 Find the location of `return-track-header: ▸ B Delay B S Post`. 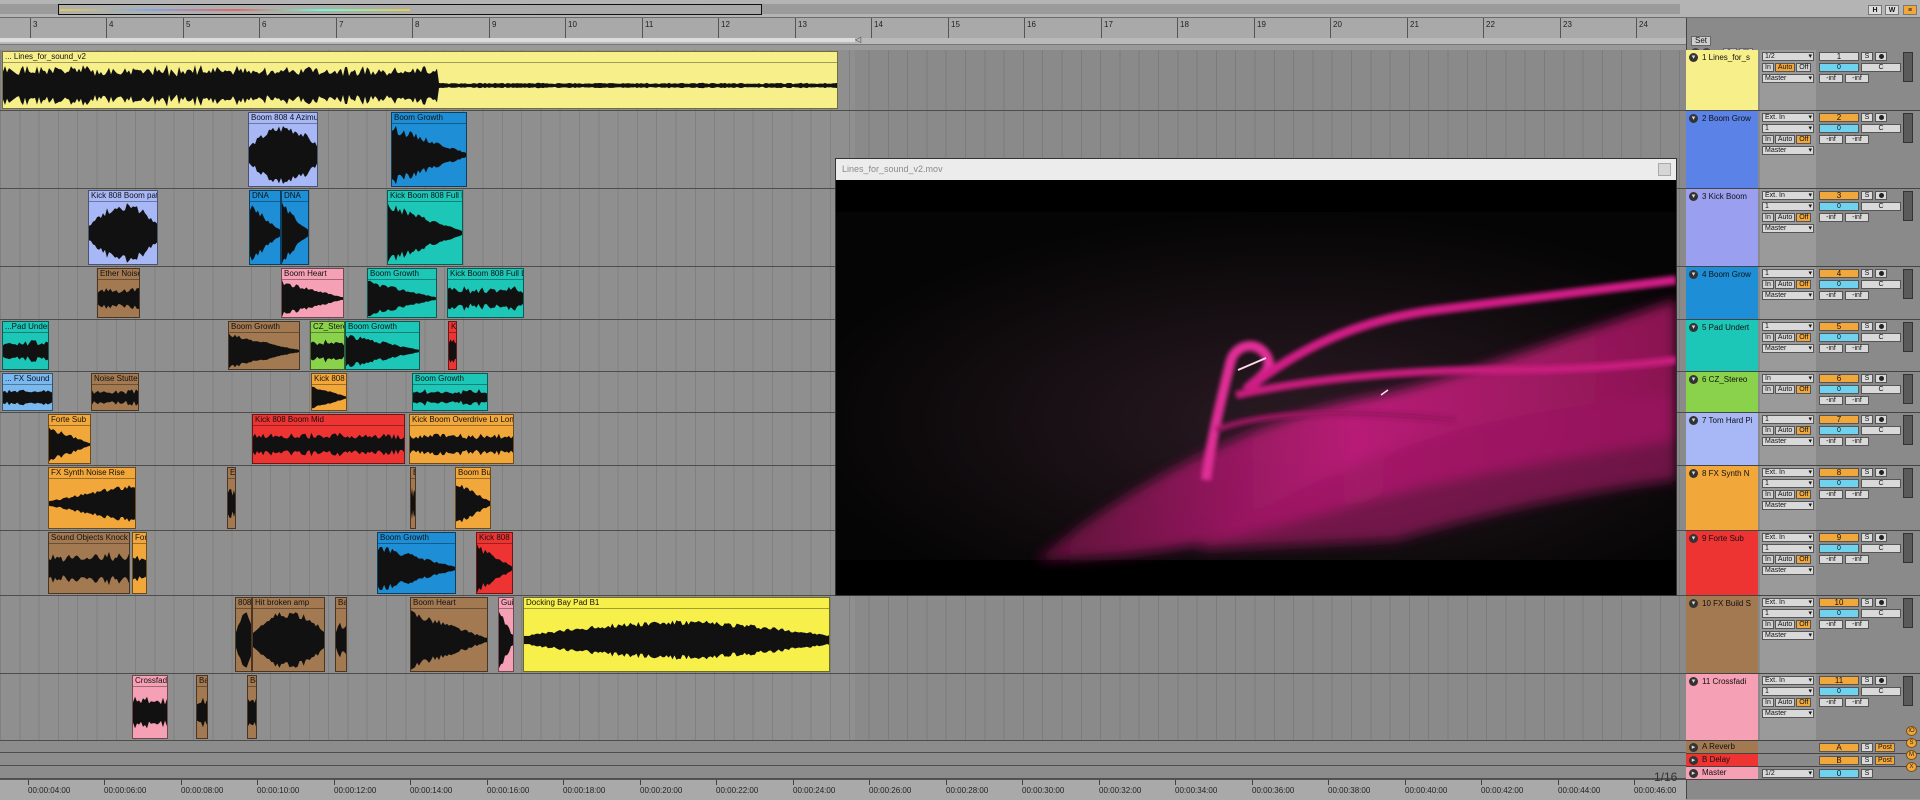

return-track-header: ▸ B Delay B S Post is located at coordinates (1803, 760).